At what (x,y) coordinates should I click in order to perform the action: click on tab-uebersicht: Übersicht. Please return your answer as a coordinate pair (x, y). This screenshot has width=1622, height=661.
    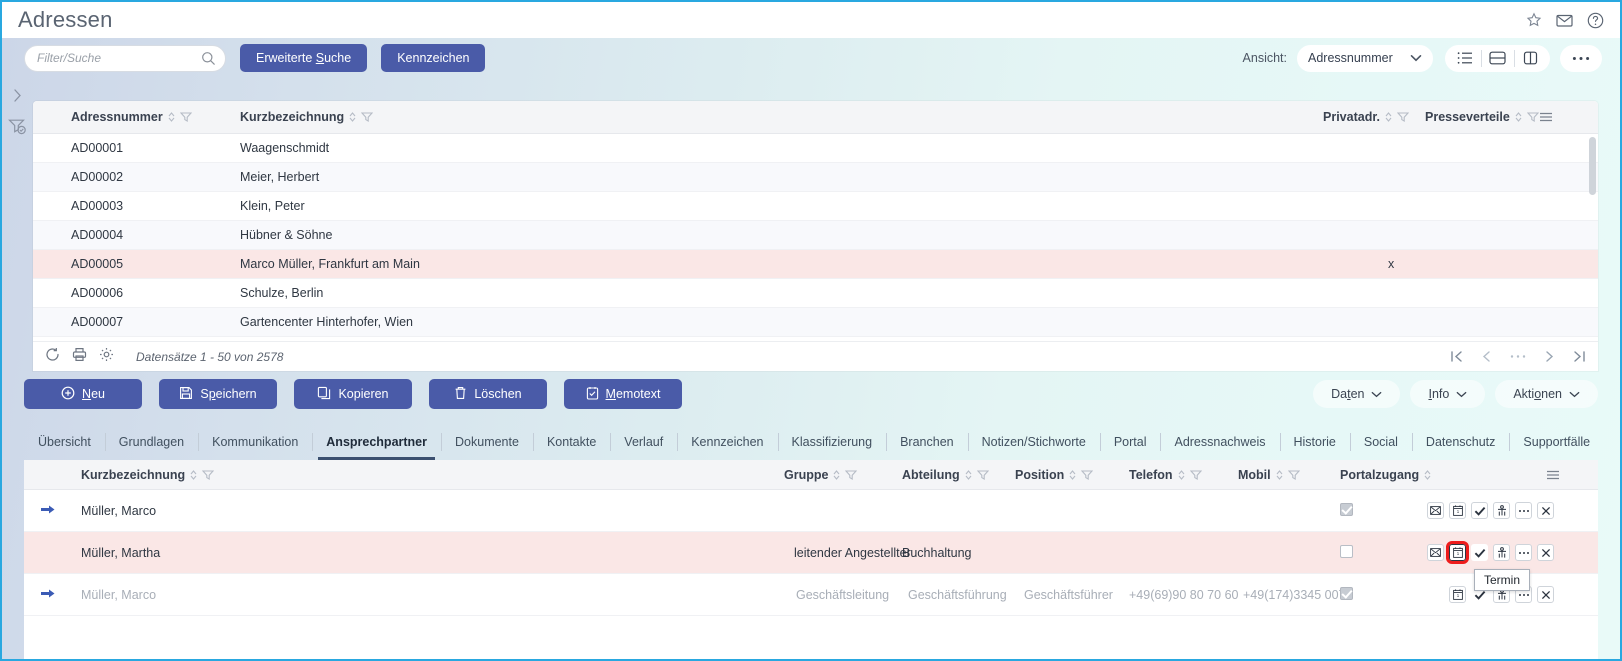
    Looking at the image, I should click on (64, 442).